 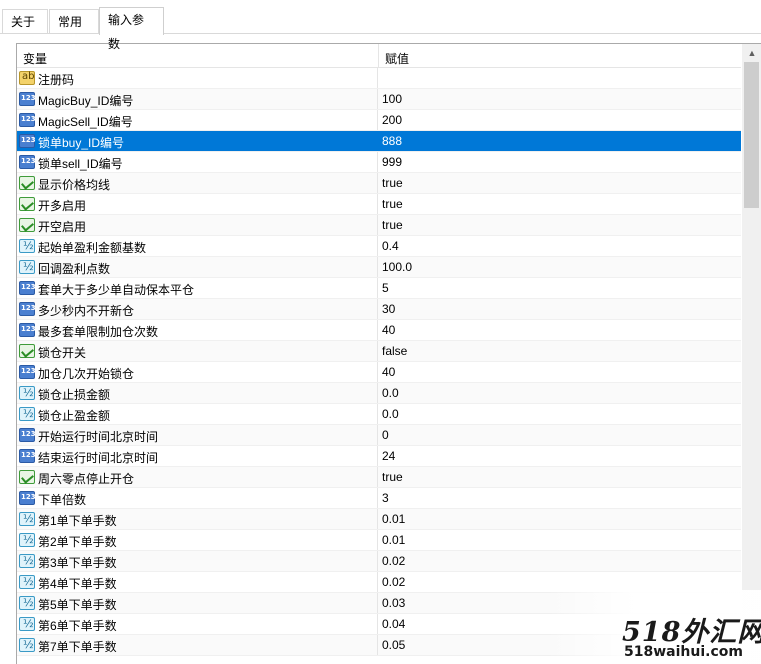 What do you see at coordinates (197, 162) in the screenshot?
I see `variable-cell: 锁单sell_ID编号` at bounding box center [197, 162].